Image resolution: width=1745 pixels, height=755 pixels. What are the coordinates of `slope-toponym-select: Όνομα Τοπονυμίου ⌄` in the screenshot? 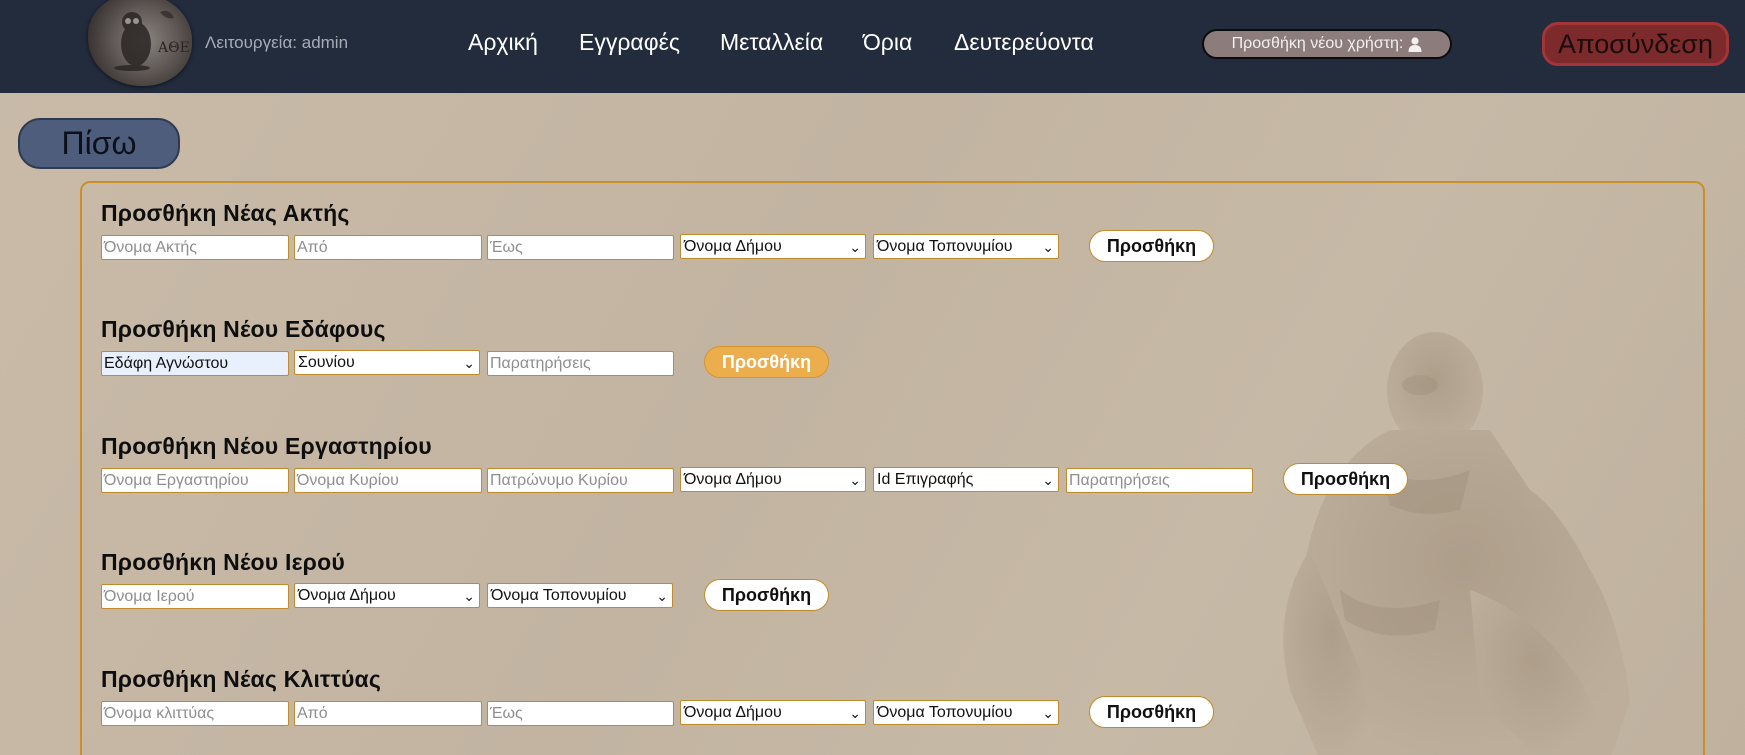 It's located at (966, 712).